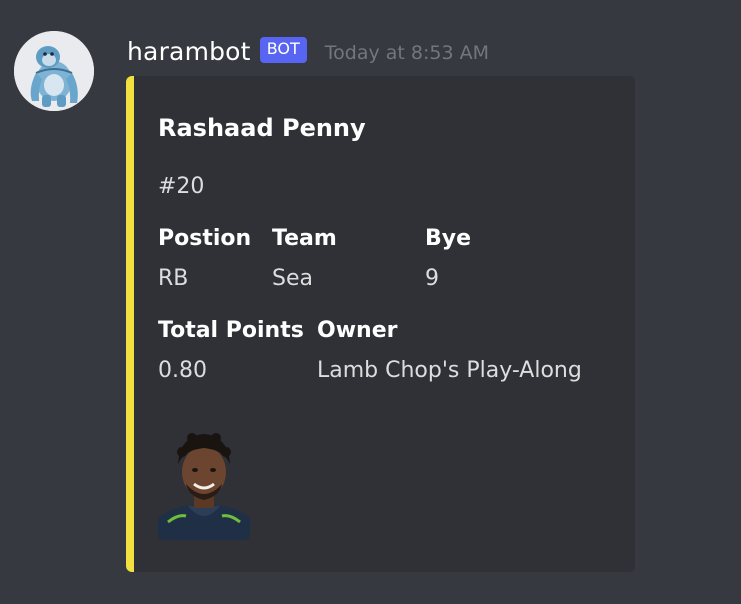  Describe the element at coordinates (308, 51) in the screenshot. I see `message-header: harambot BOT Today at 8:53 AM` at that location.